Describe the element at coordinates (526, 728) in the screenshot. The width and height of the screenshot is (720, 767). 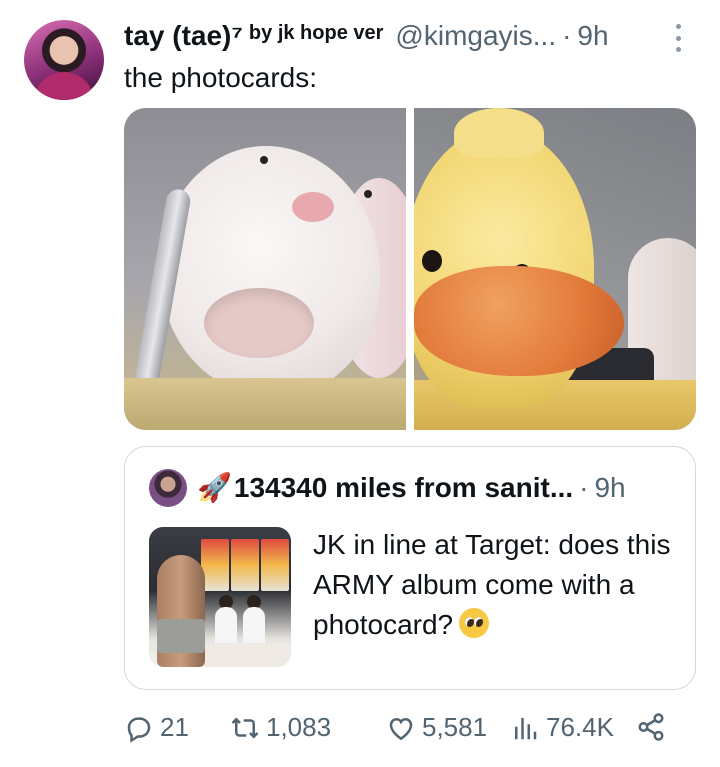
I see `bar-chart-icon` at that location.